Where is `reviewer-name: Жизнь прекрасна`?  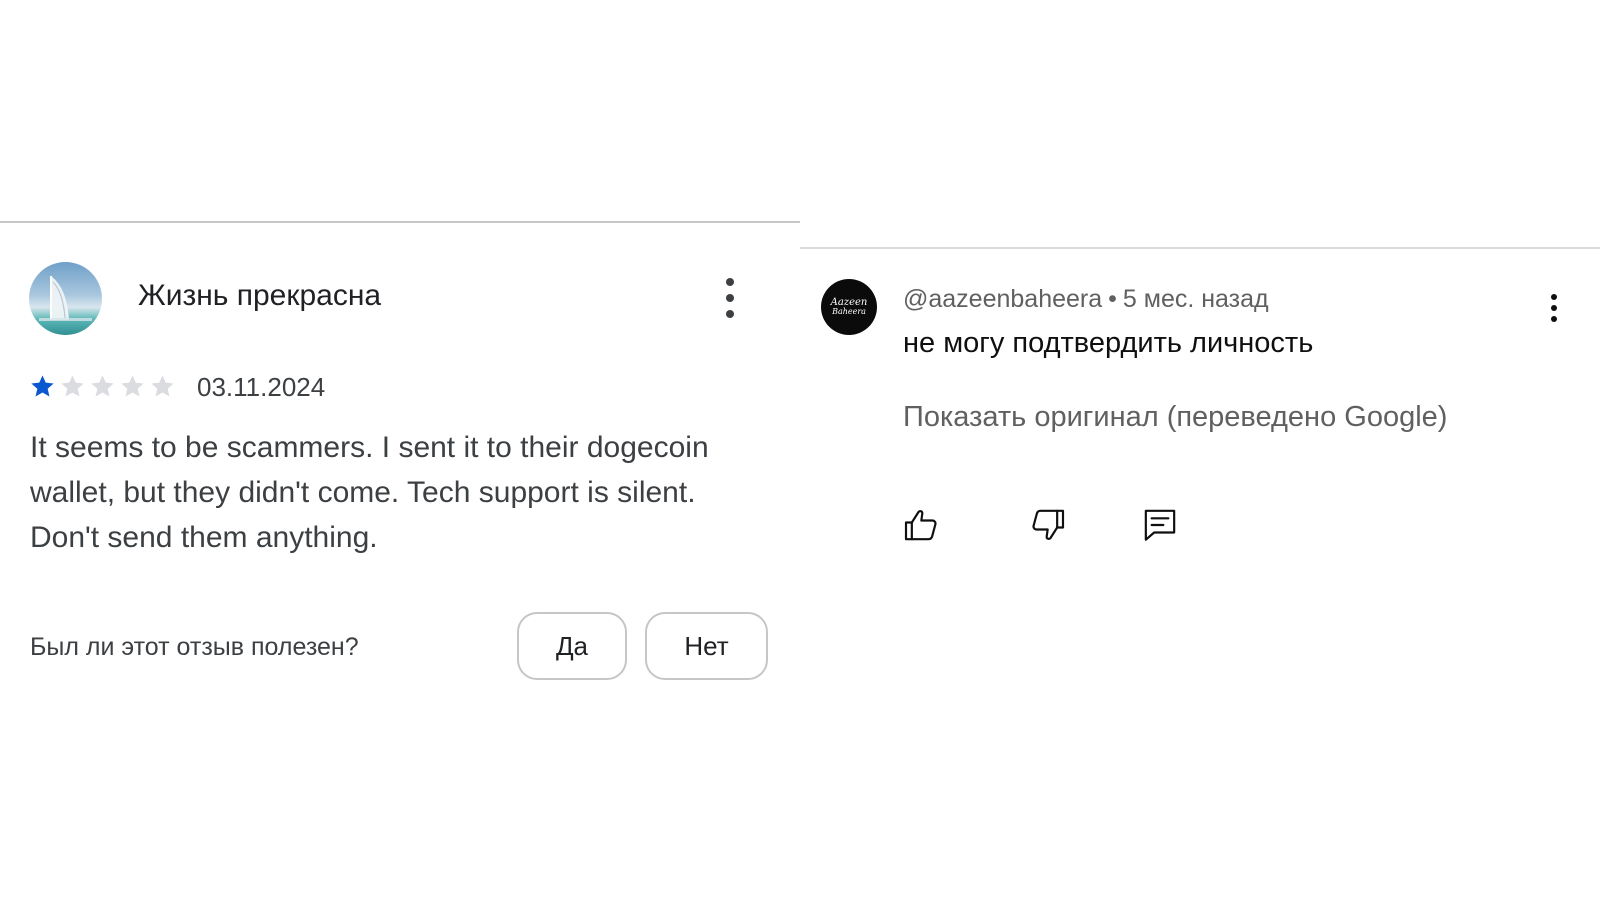
reviewer-name: Жизнь прекрасна is located at coordinates (260, 295).